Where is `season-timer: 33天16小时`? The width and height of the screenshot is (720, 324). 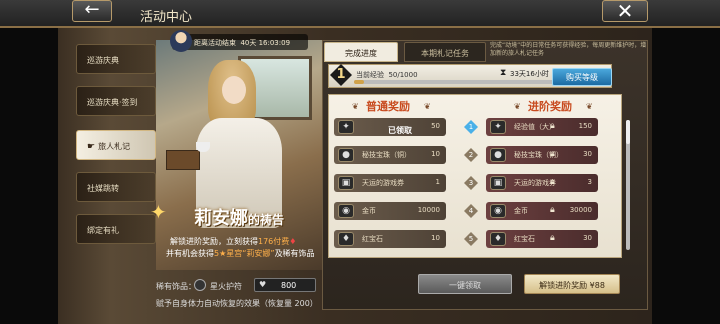 season-timer: 33天16小时 is located at coordinates (529, 74).